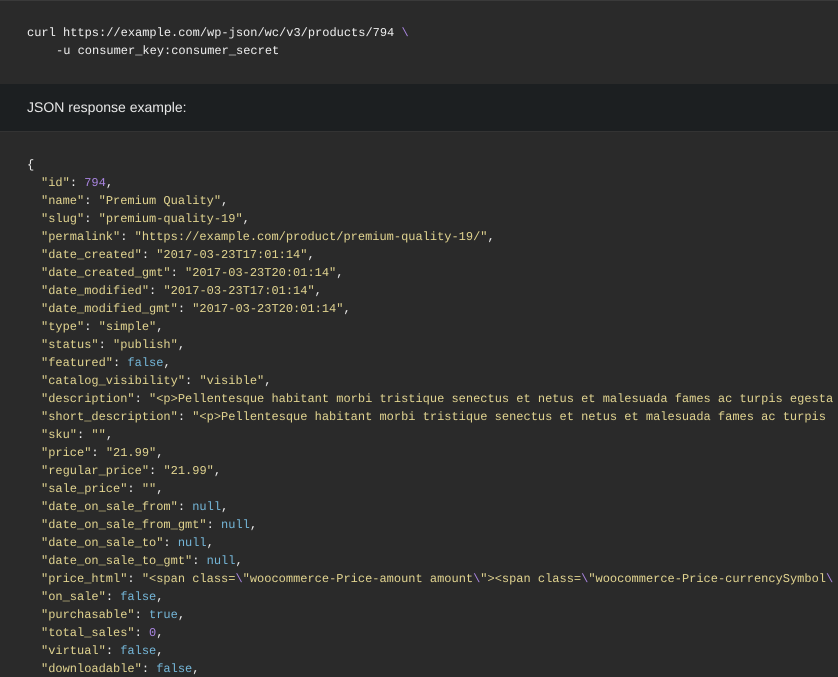 The width and height of the screenshot is (838, 677). What do you see at coordinates (127, 543) in the screenshot?
I see `code-line: "date_on_sale_to": null,` at bounding box center [127, 543].